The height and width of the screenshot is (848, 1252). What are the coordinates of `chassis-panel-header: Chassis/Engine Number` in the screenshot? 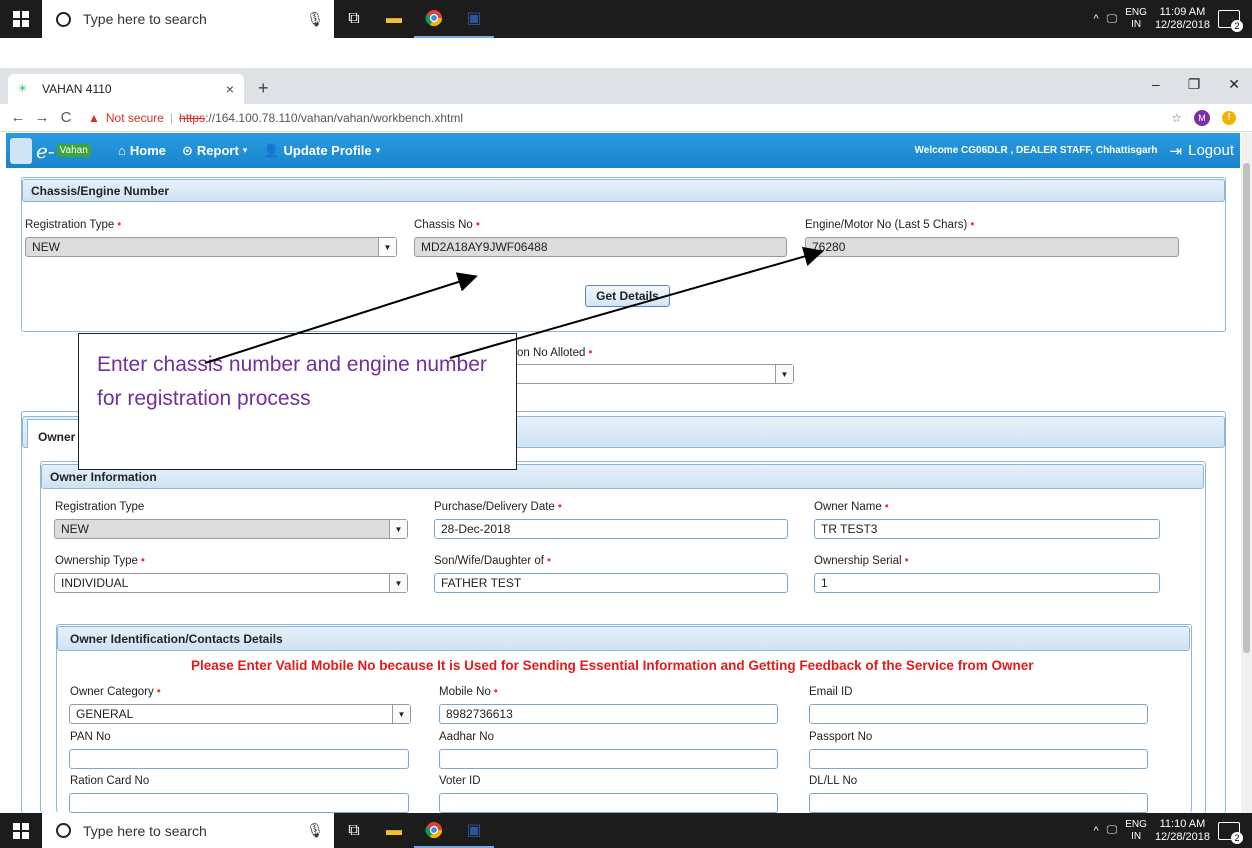 It's located at (623, 190).